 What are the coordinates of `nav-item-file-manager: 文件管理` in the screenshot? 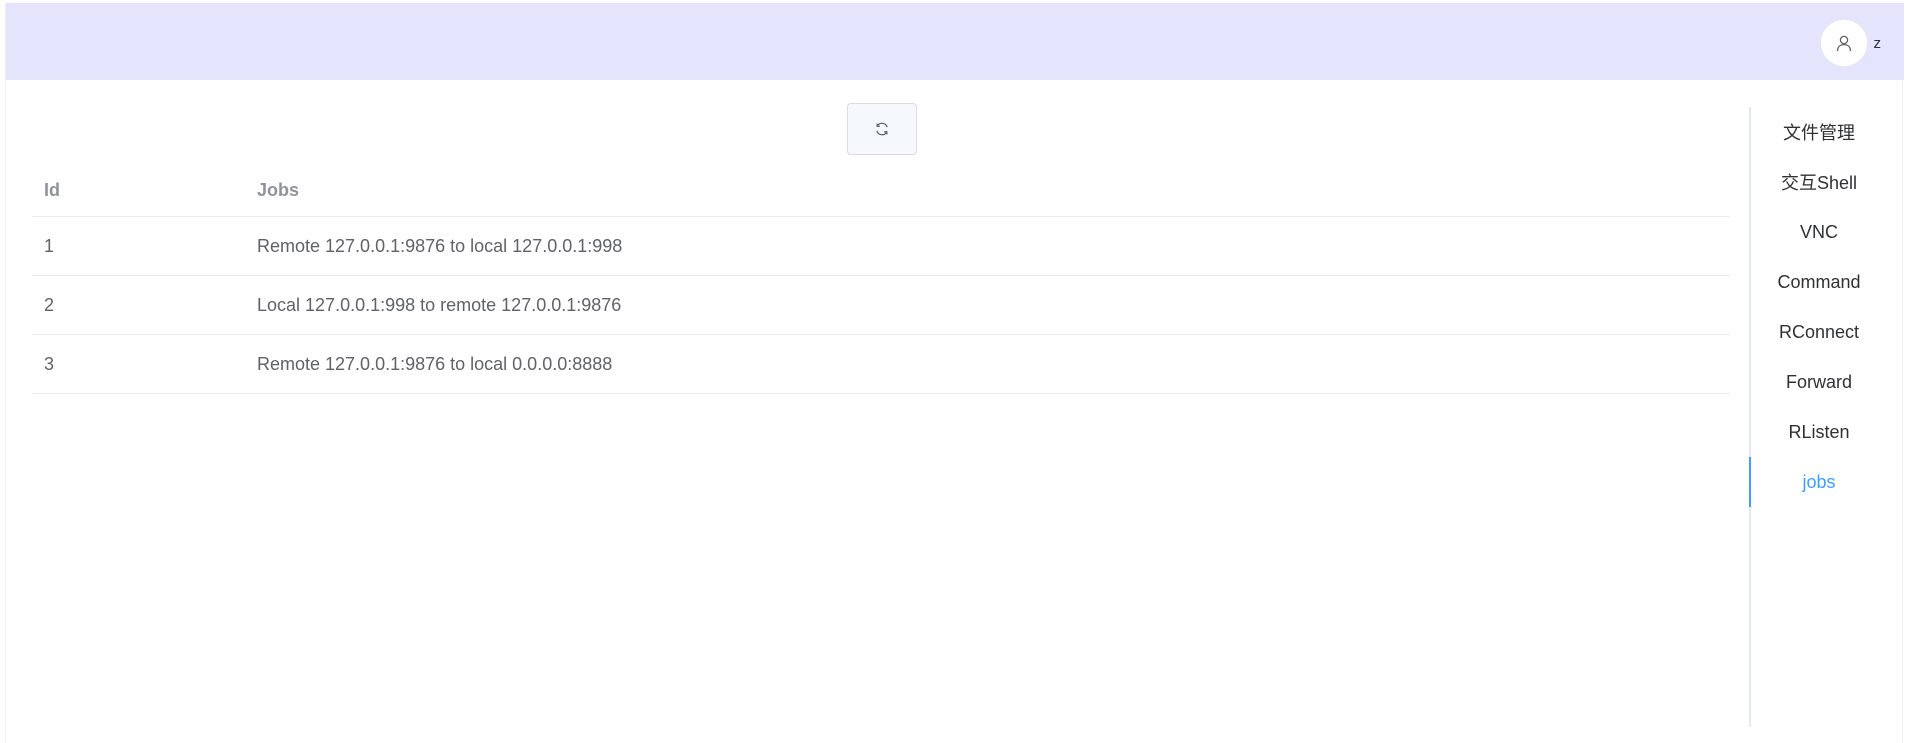 It's located at (1817, 132).